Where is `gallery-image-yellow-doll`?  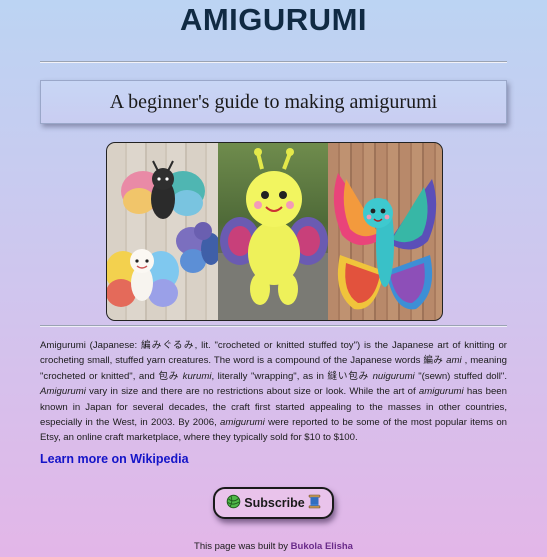 gallery-image-yellow-doll is located at coordinates (273, 231).